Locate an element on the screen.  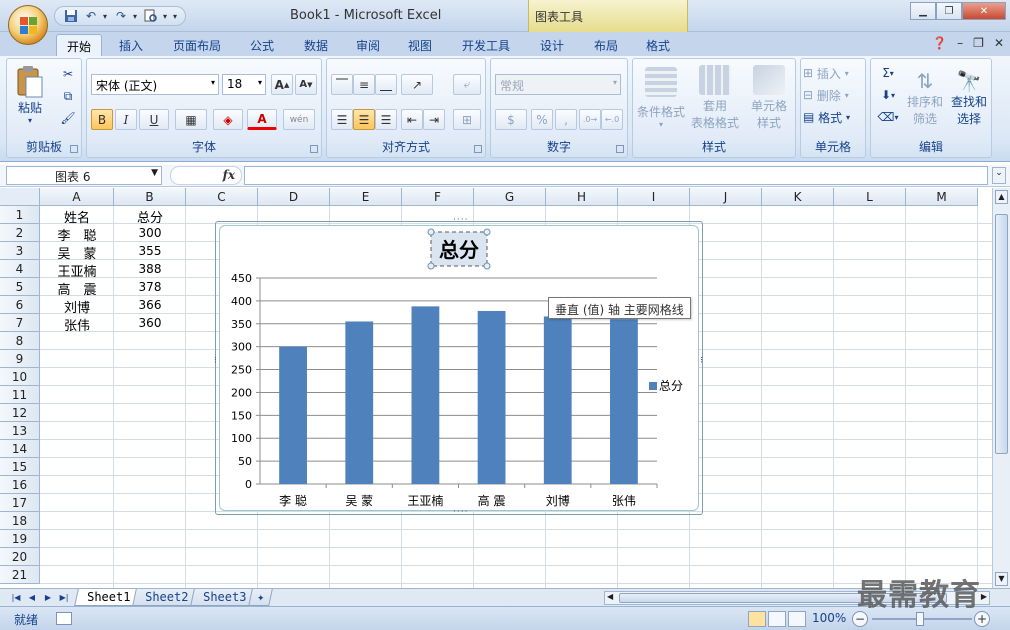
font-launcher-icon is located at coordinates (314, 149).